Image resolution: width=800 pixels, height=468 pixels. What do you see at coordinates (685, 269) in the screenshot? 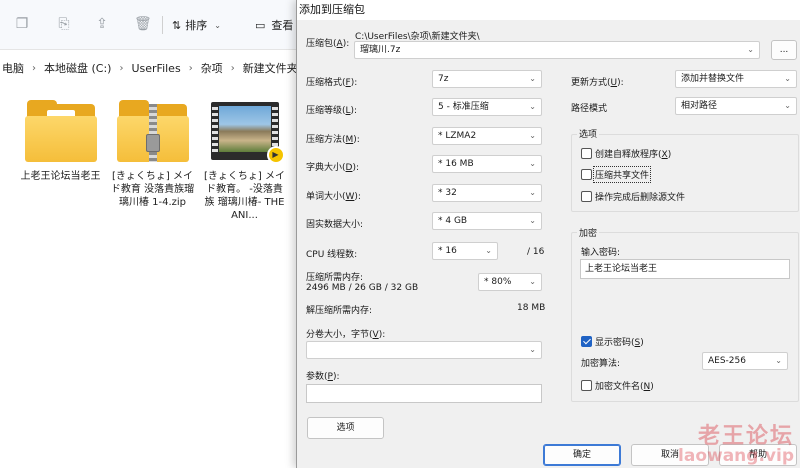
I see `password-input: 上老王论坛当老王` at bounding box center [685, 269].